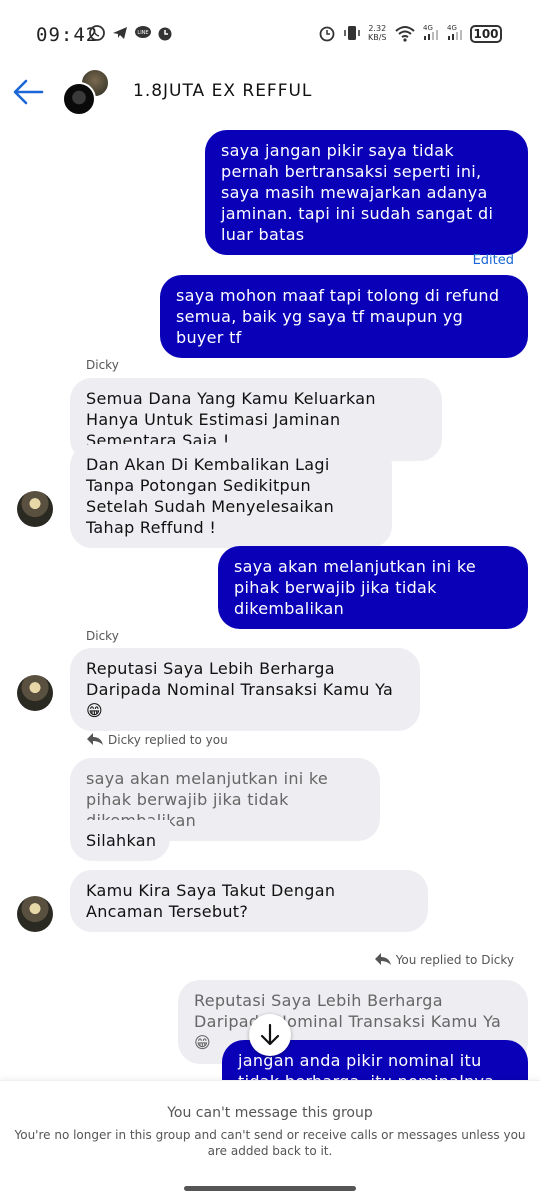  Describe the element at coordinates (28, 92) in the screenshot. I see `back-arrow-icon` at that location.